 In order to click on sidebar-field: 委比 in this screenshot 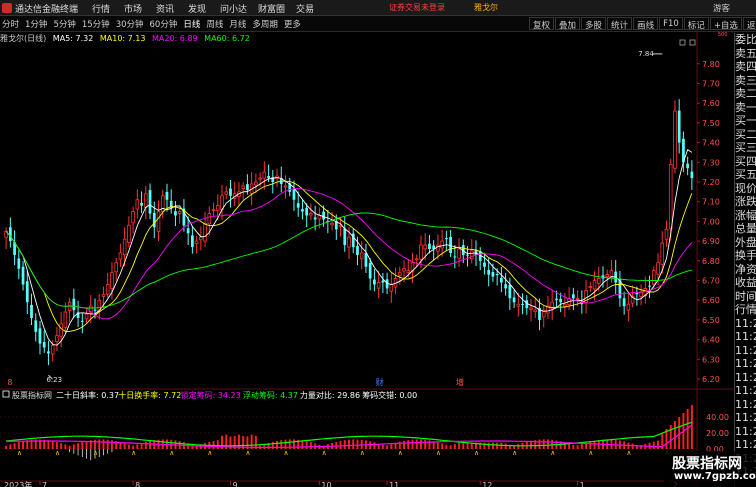, I will do `click(745, 39)`.